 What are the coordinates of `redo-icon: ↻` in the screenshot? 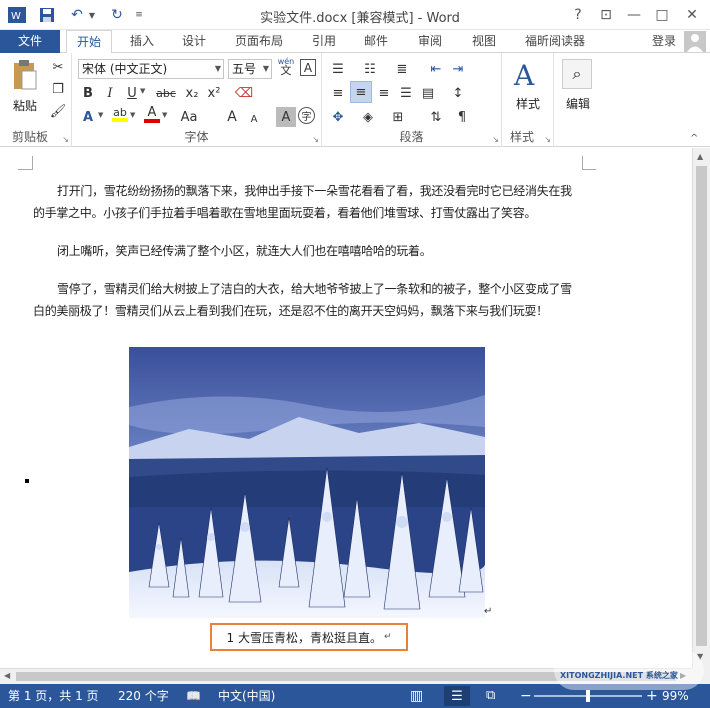 It's located at (117, 15).